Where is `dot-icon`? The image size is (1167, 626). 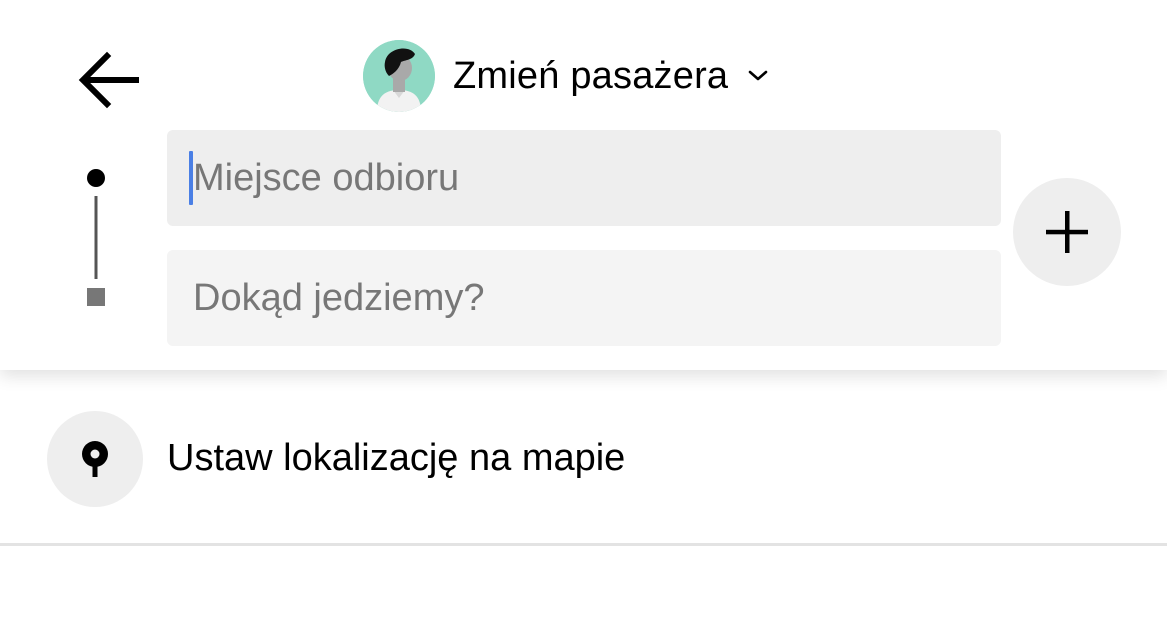
dot-icon is located at coordinates (96, 178).